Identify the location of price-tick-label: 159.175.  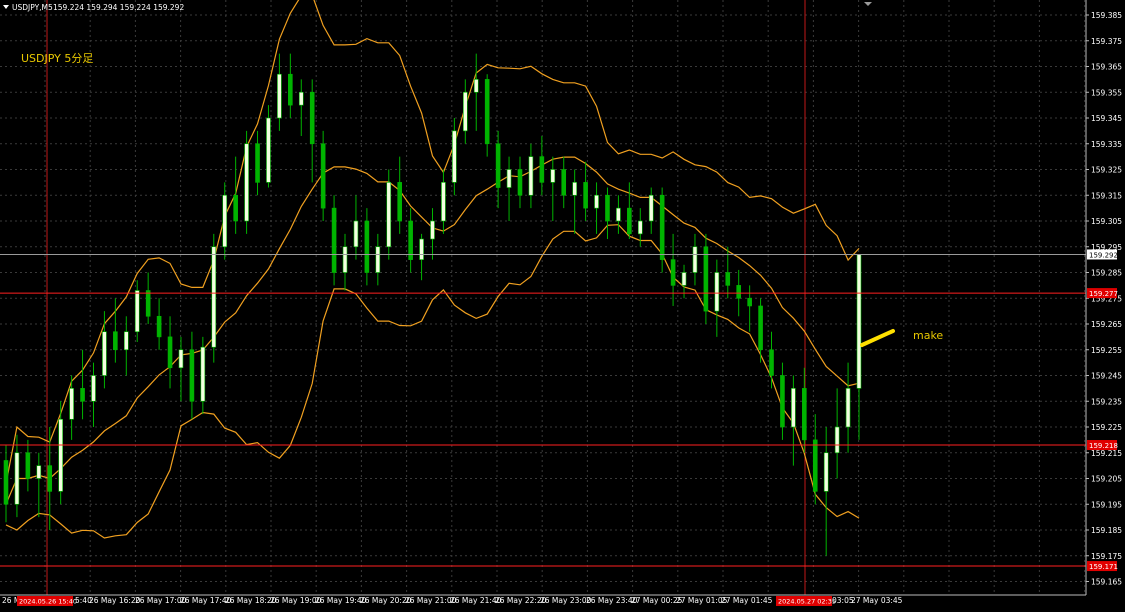
(1106, 556).